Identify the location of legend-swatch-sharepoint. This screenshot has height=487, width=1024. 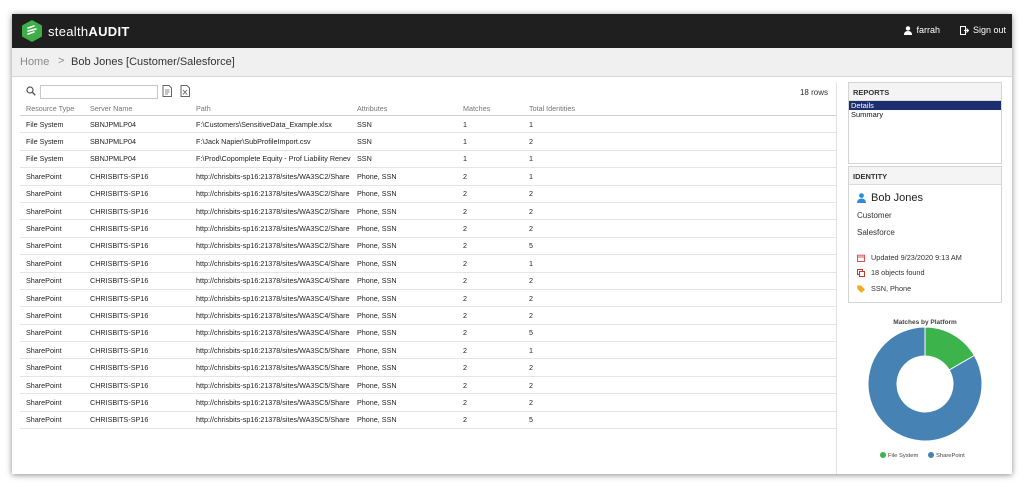
(931, 455).